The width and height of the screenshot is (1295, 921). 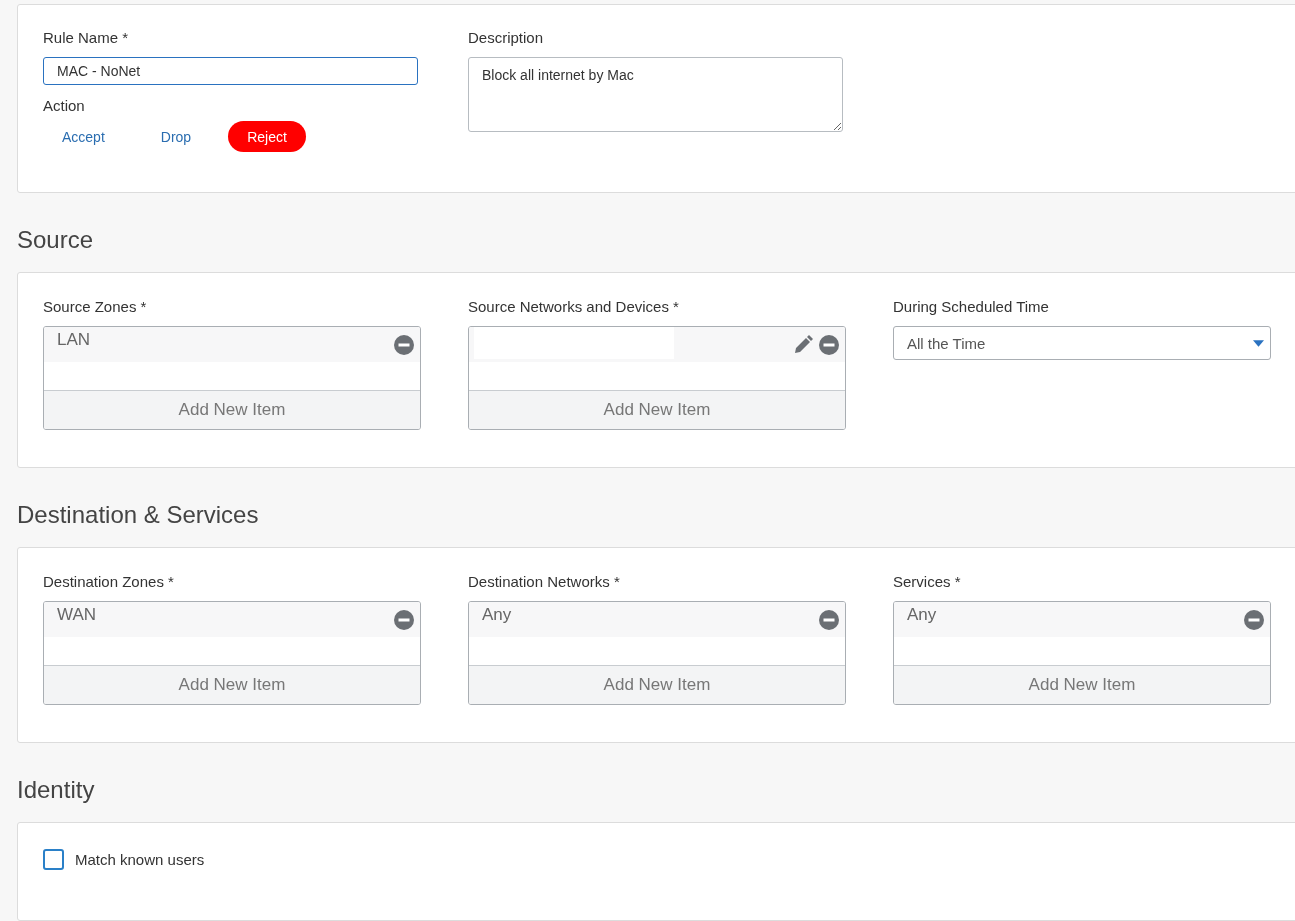 What do you see at coordinates (1082, 343) in the screenshot?
I see `dropdown: All the Time` at bounding box center [1082, 343].